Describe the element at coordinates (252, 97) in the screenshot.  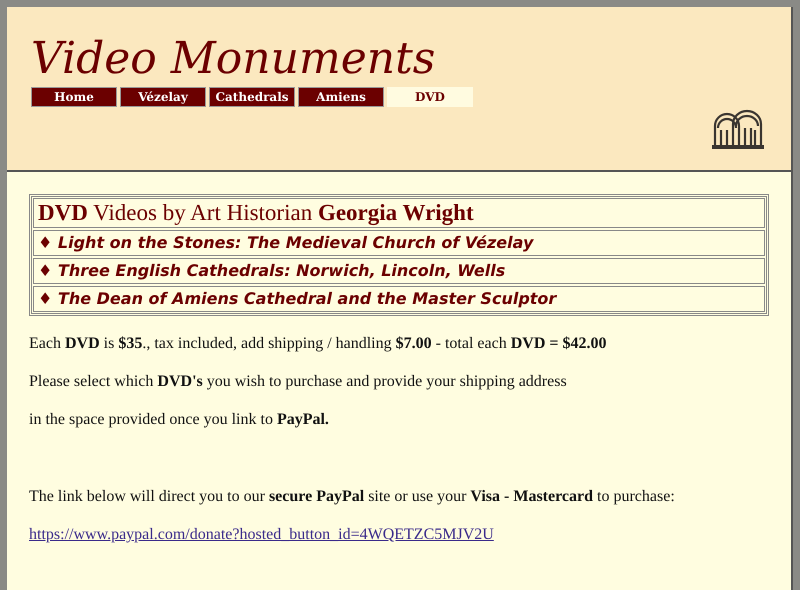
I see `nav-tab: Cathedrals` at that location.